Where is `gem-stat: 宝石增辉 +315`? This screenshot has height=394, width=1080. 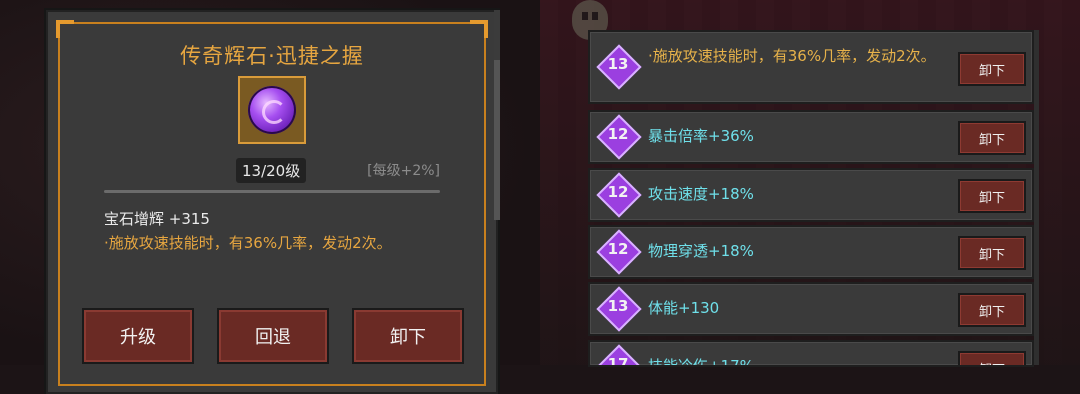 gem-stat: 宝石增辉 +315 is located at coordinates (157, 219).